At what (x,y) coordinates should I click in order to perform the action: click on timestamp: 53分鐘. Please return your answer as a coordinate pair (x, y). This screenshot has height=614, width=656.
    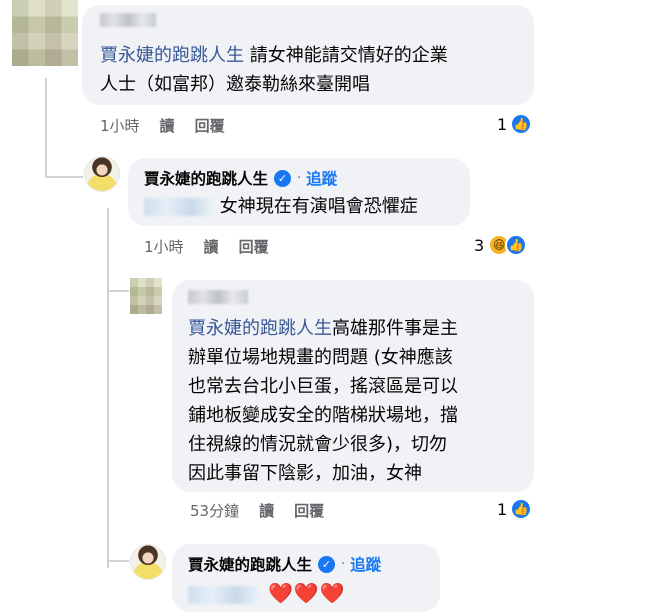
    Looking at the image, I should click on (214, 510).